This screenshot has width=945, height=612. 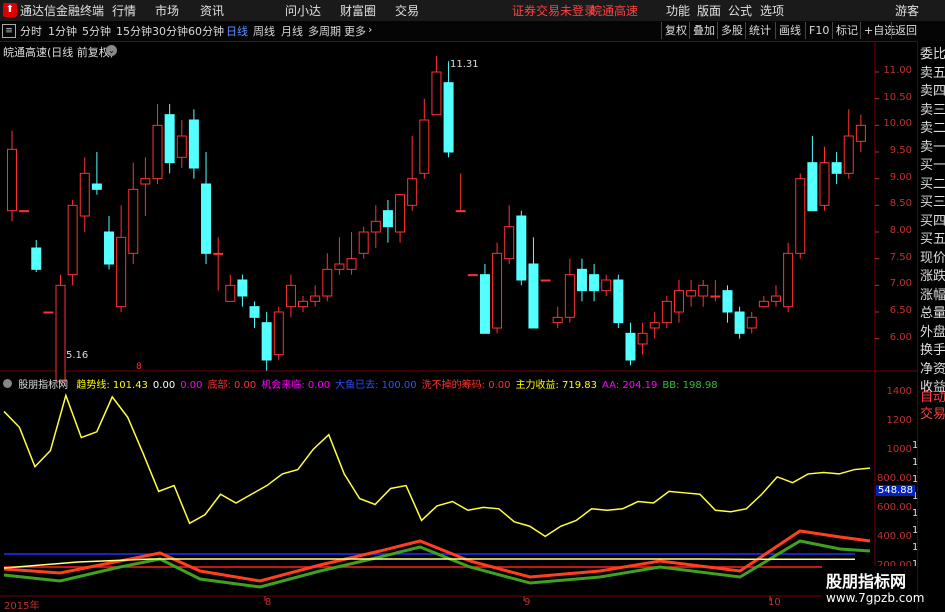 I want to click on period-5min: 5分钟, so click(x=96, y=31).